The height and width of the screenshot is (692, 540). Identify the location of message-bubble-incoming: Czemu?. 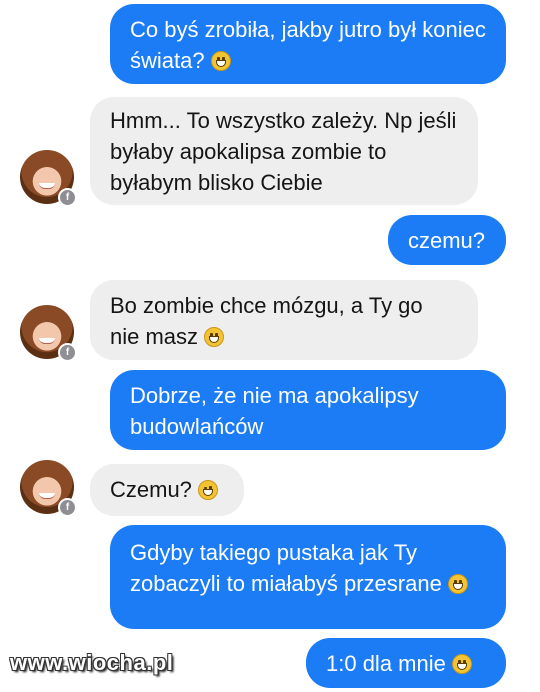
(167, 490).